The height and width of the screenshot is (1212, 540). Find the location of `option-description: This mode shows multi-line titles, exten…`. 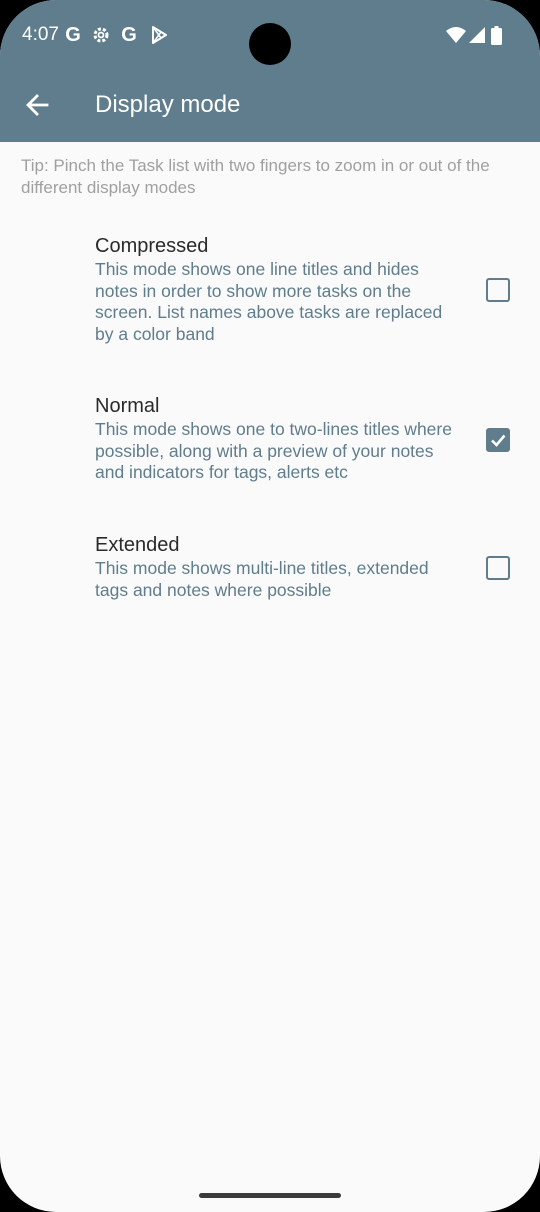

option-description: This mode shows multi-line titles, exten… is located at coordinates (262, 579).